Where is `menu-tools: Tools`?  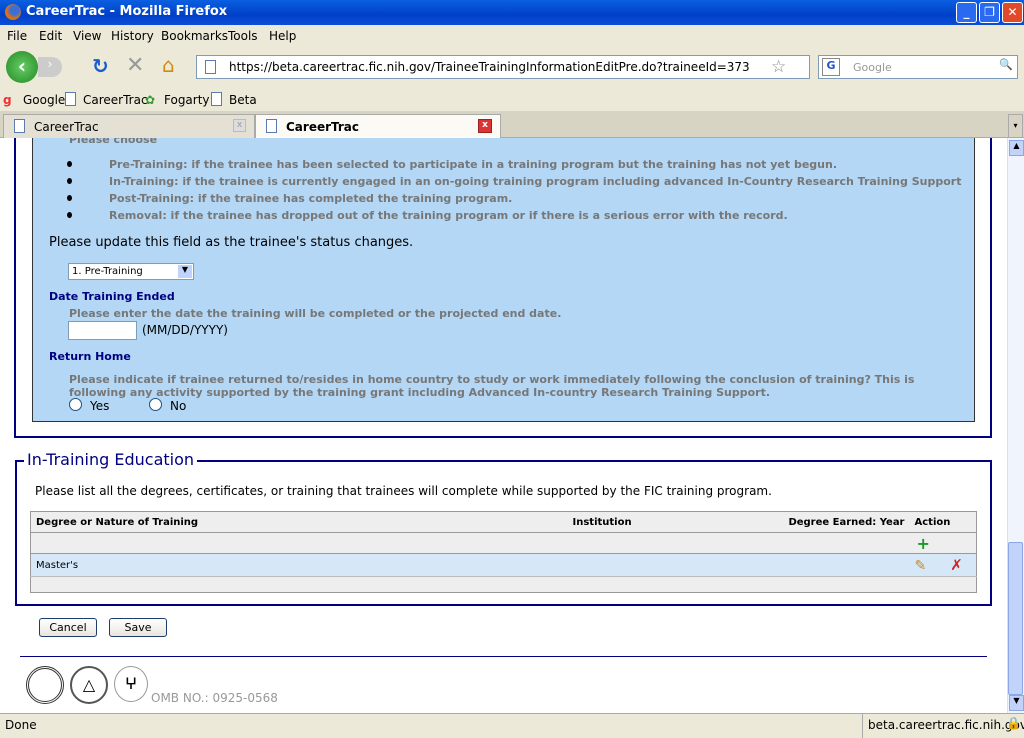 menu-tools: Tools is located at coordinates (243, 36).